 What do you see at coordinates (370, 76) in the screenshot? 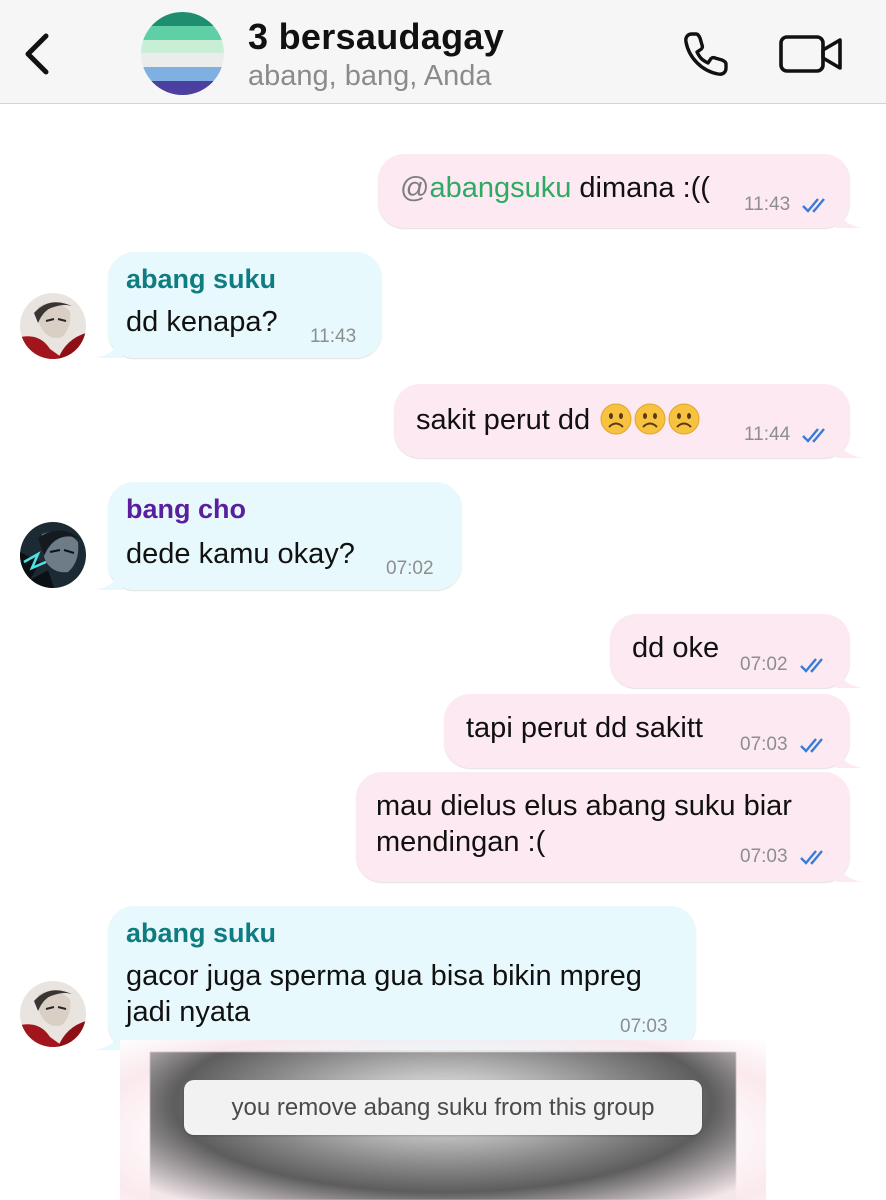
I see `group-members: abang, bang, Anda` at bounding box center [370, 76].